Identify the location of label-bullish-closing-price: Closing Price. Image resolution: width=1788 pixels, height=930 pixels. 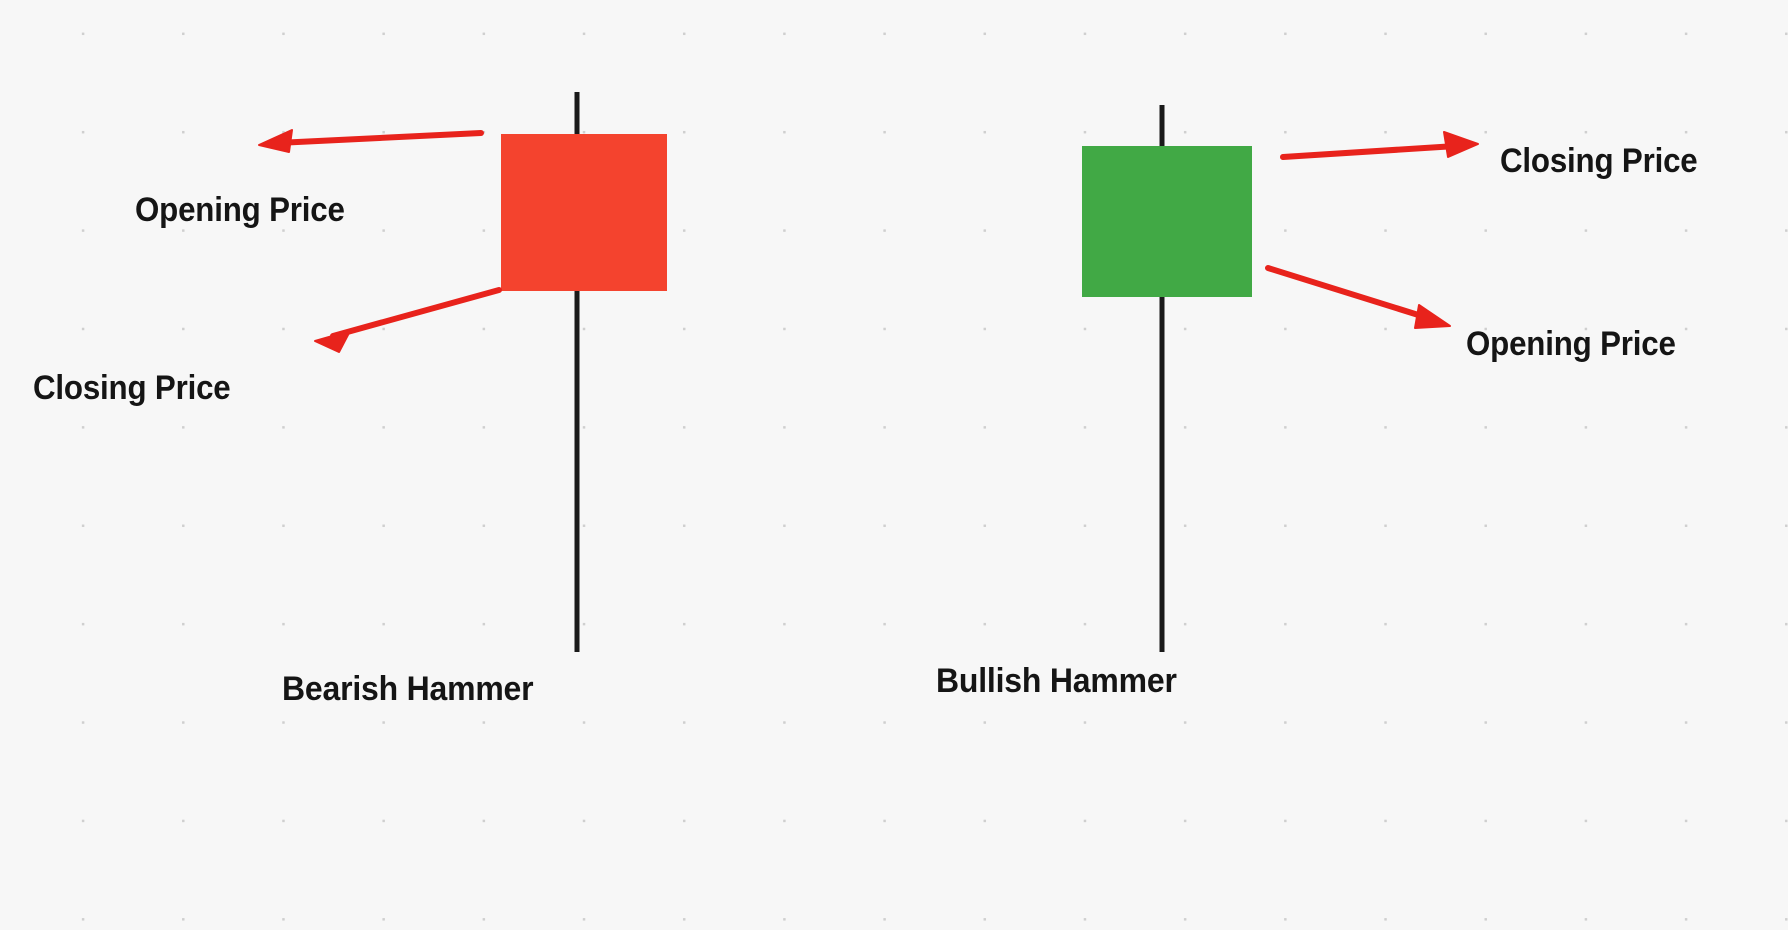
(1599, 161).